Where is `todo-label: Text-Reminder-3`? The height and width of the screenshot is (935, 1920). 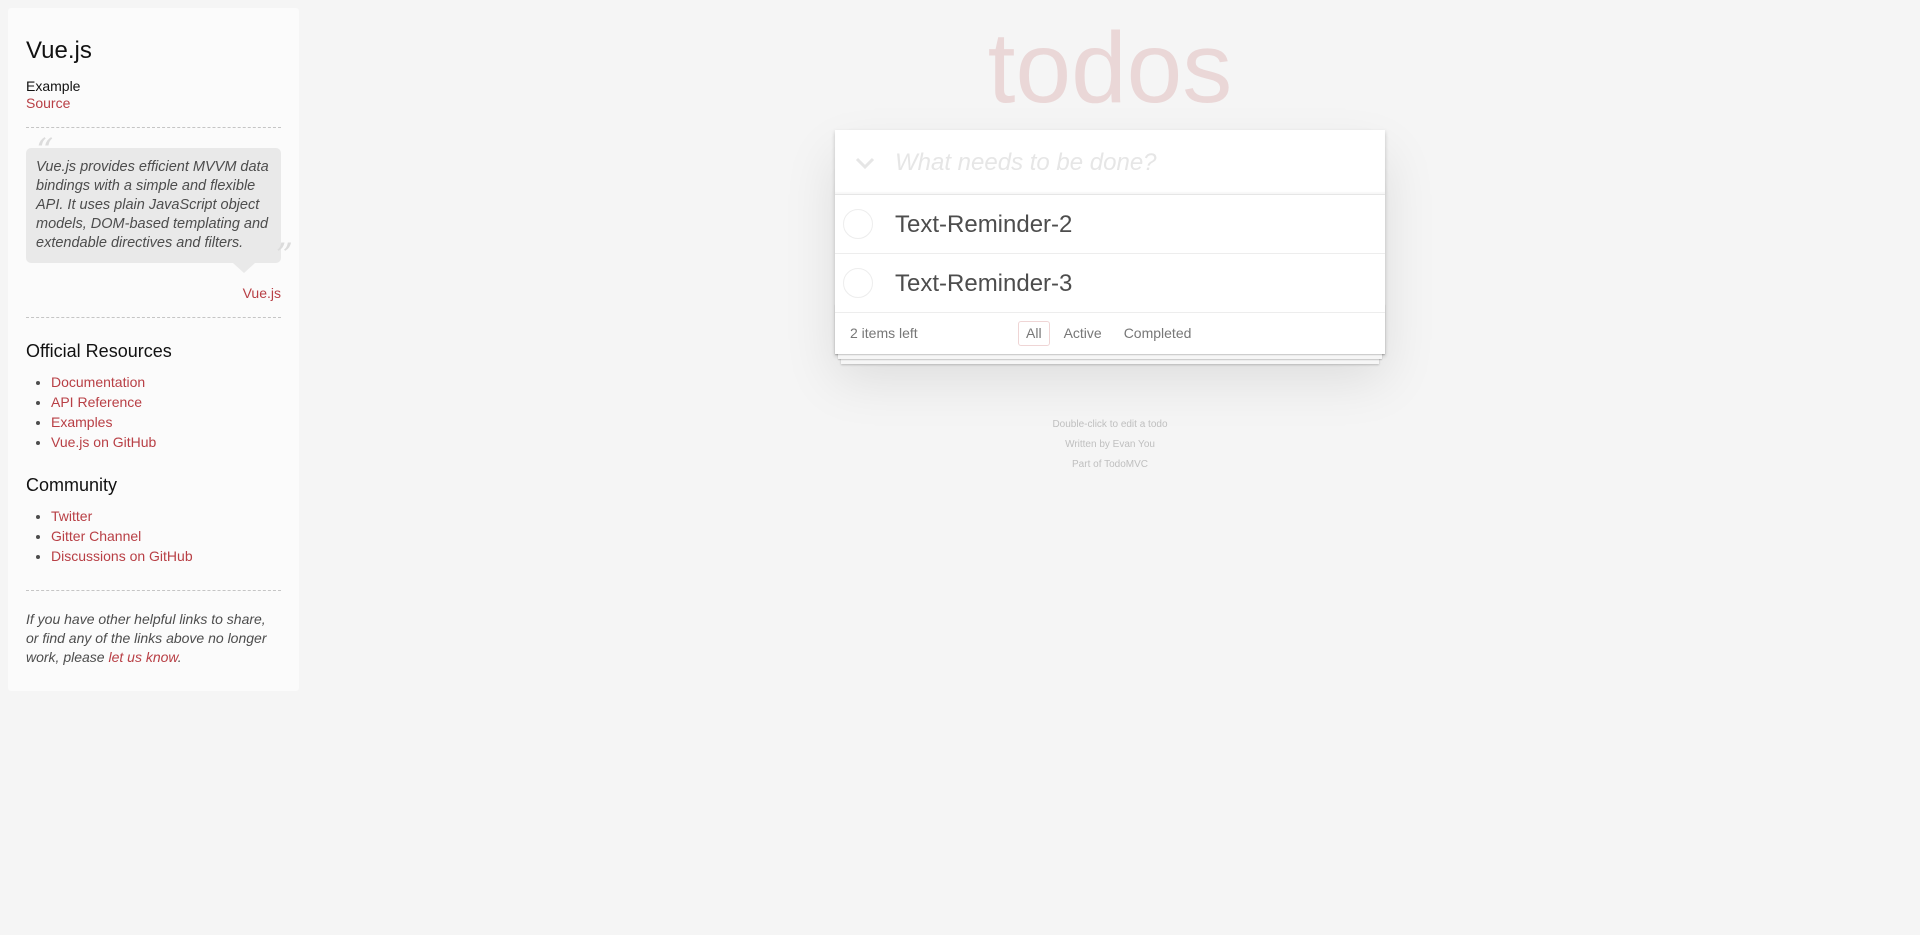 todo-label: Text-Reminder-3 is located at coordinates (983, 283).